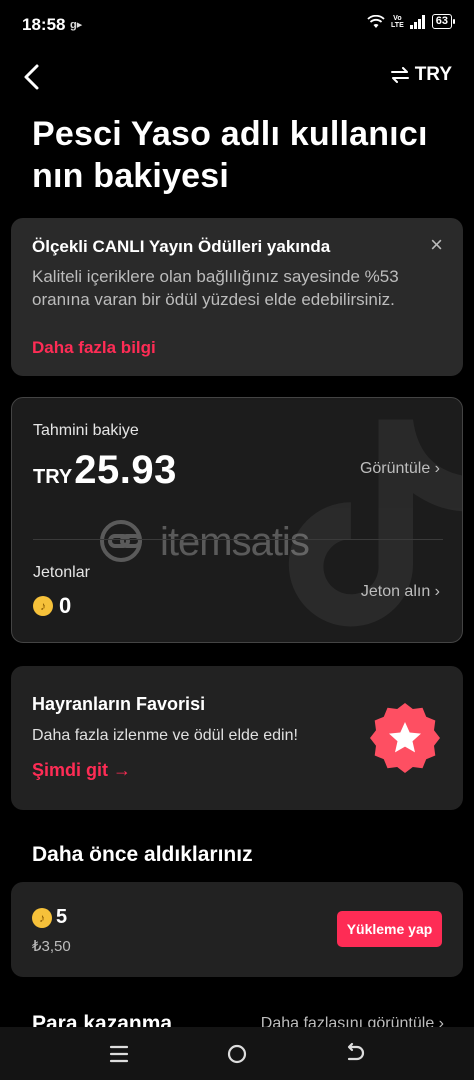 The height and width of the screenshot is (1080, 474). I want to click on purchase-coins: ♪ 5, so click(49, 917).